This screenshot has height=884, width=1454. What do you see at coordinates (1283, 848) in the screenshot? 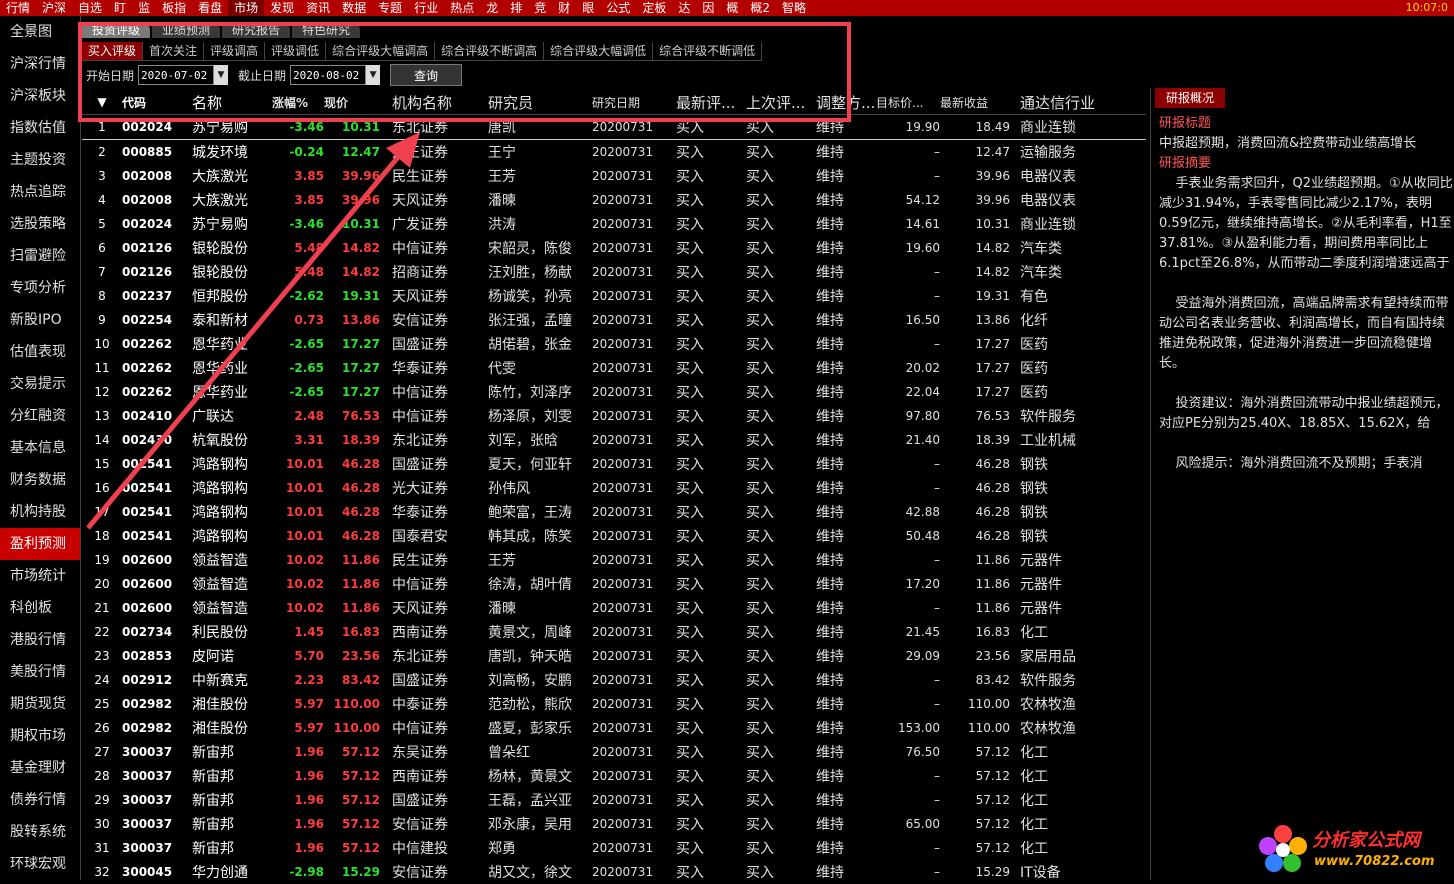
I see `flower-logo-icon` at bounding box center [1283, 848].